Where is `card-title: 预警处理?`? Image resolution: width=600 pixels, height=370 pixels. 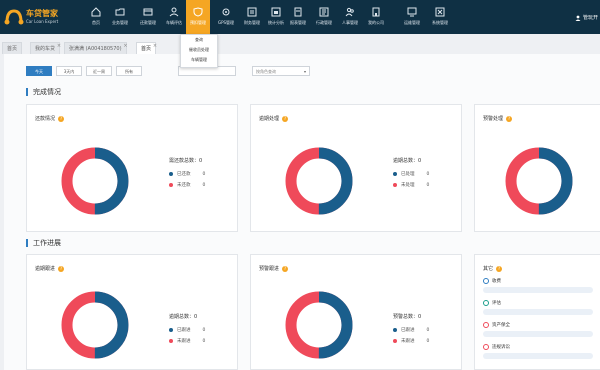 card-title: 预警处理? is located at coordinates (498, 118).